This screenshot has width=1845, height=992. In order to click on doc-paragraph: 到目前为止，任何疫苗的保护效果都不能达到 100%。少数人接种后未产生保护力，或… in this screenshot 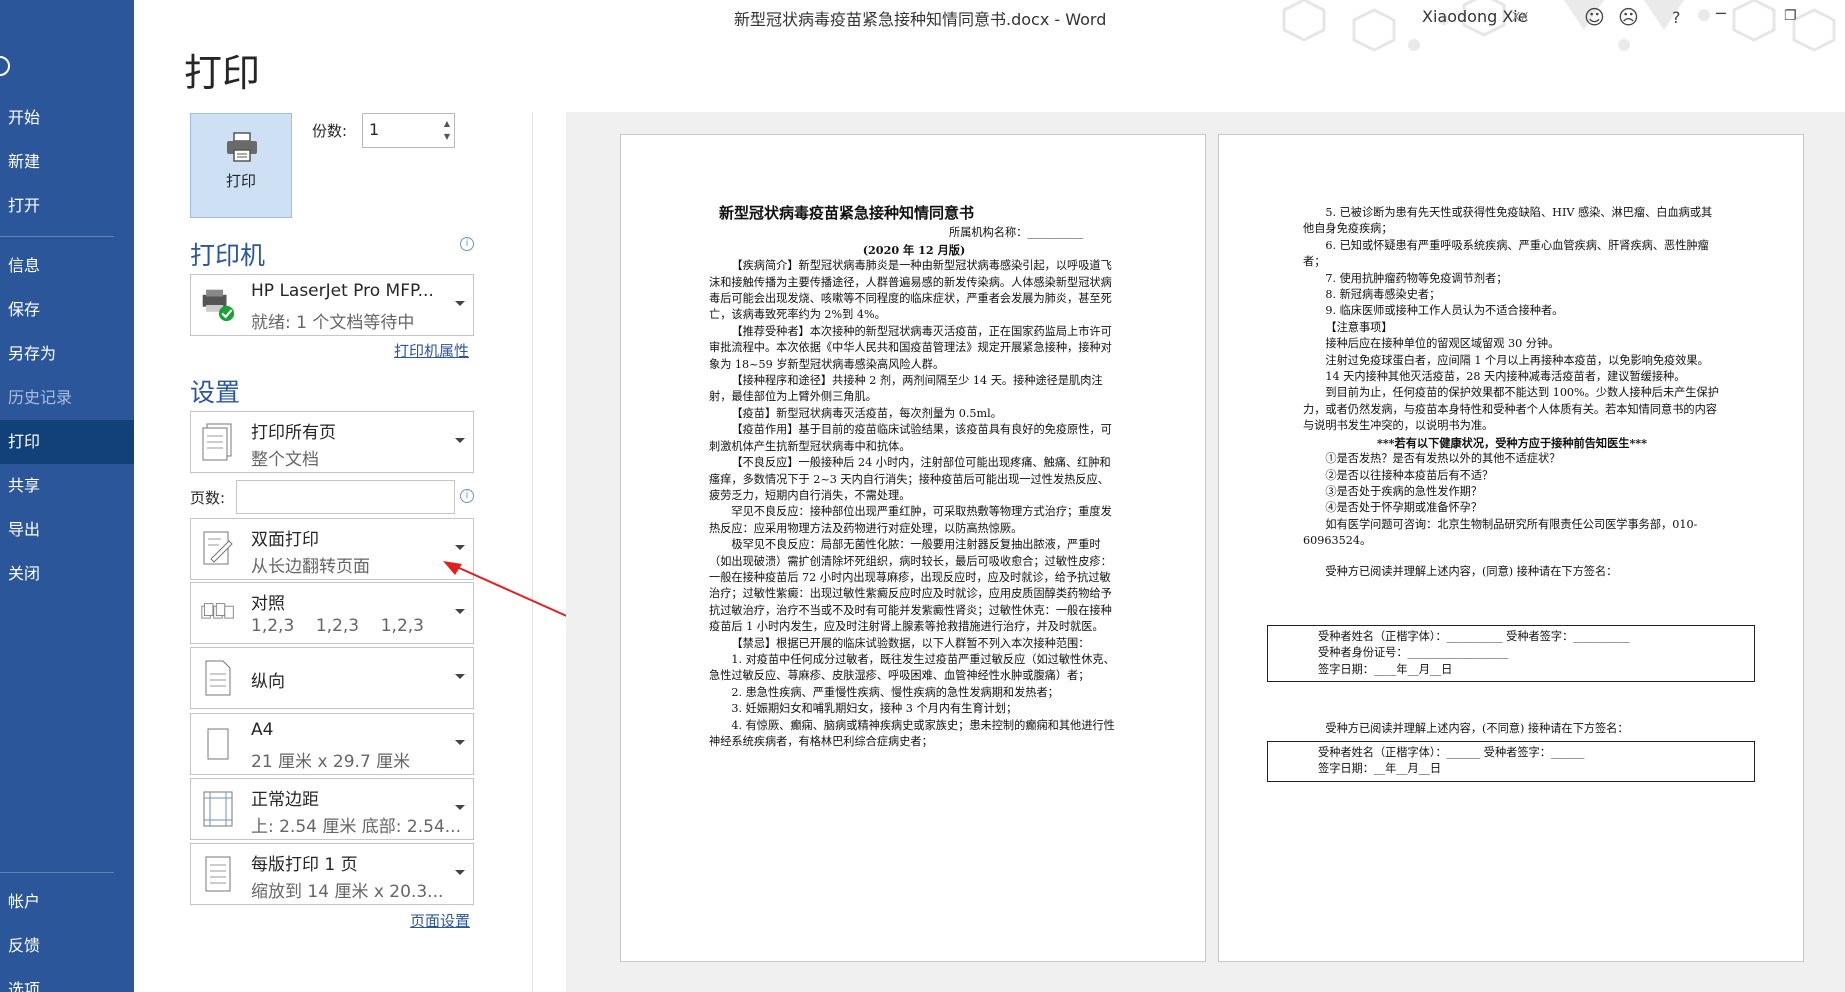, I will do `click(1511, 409)`.